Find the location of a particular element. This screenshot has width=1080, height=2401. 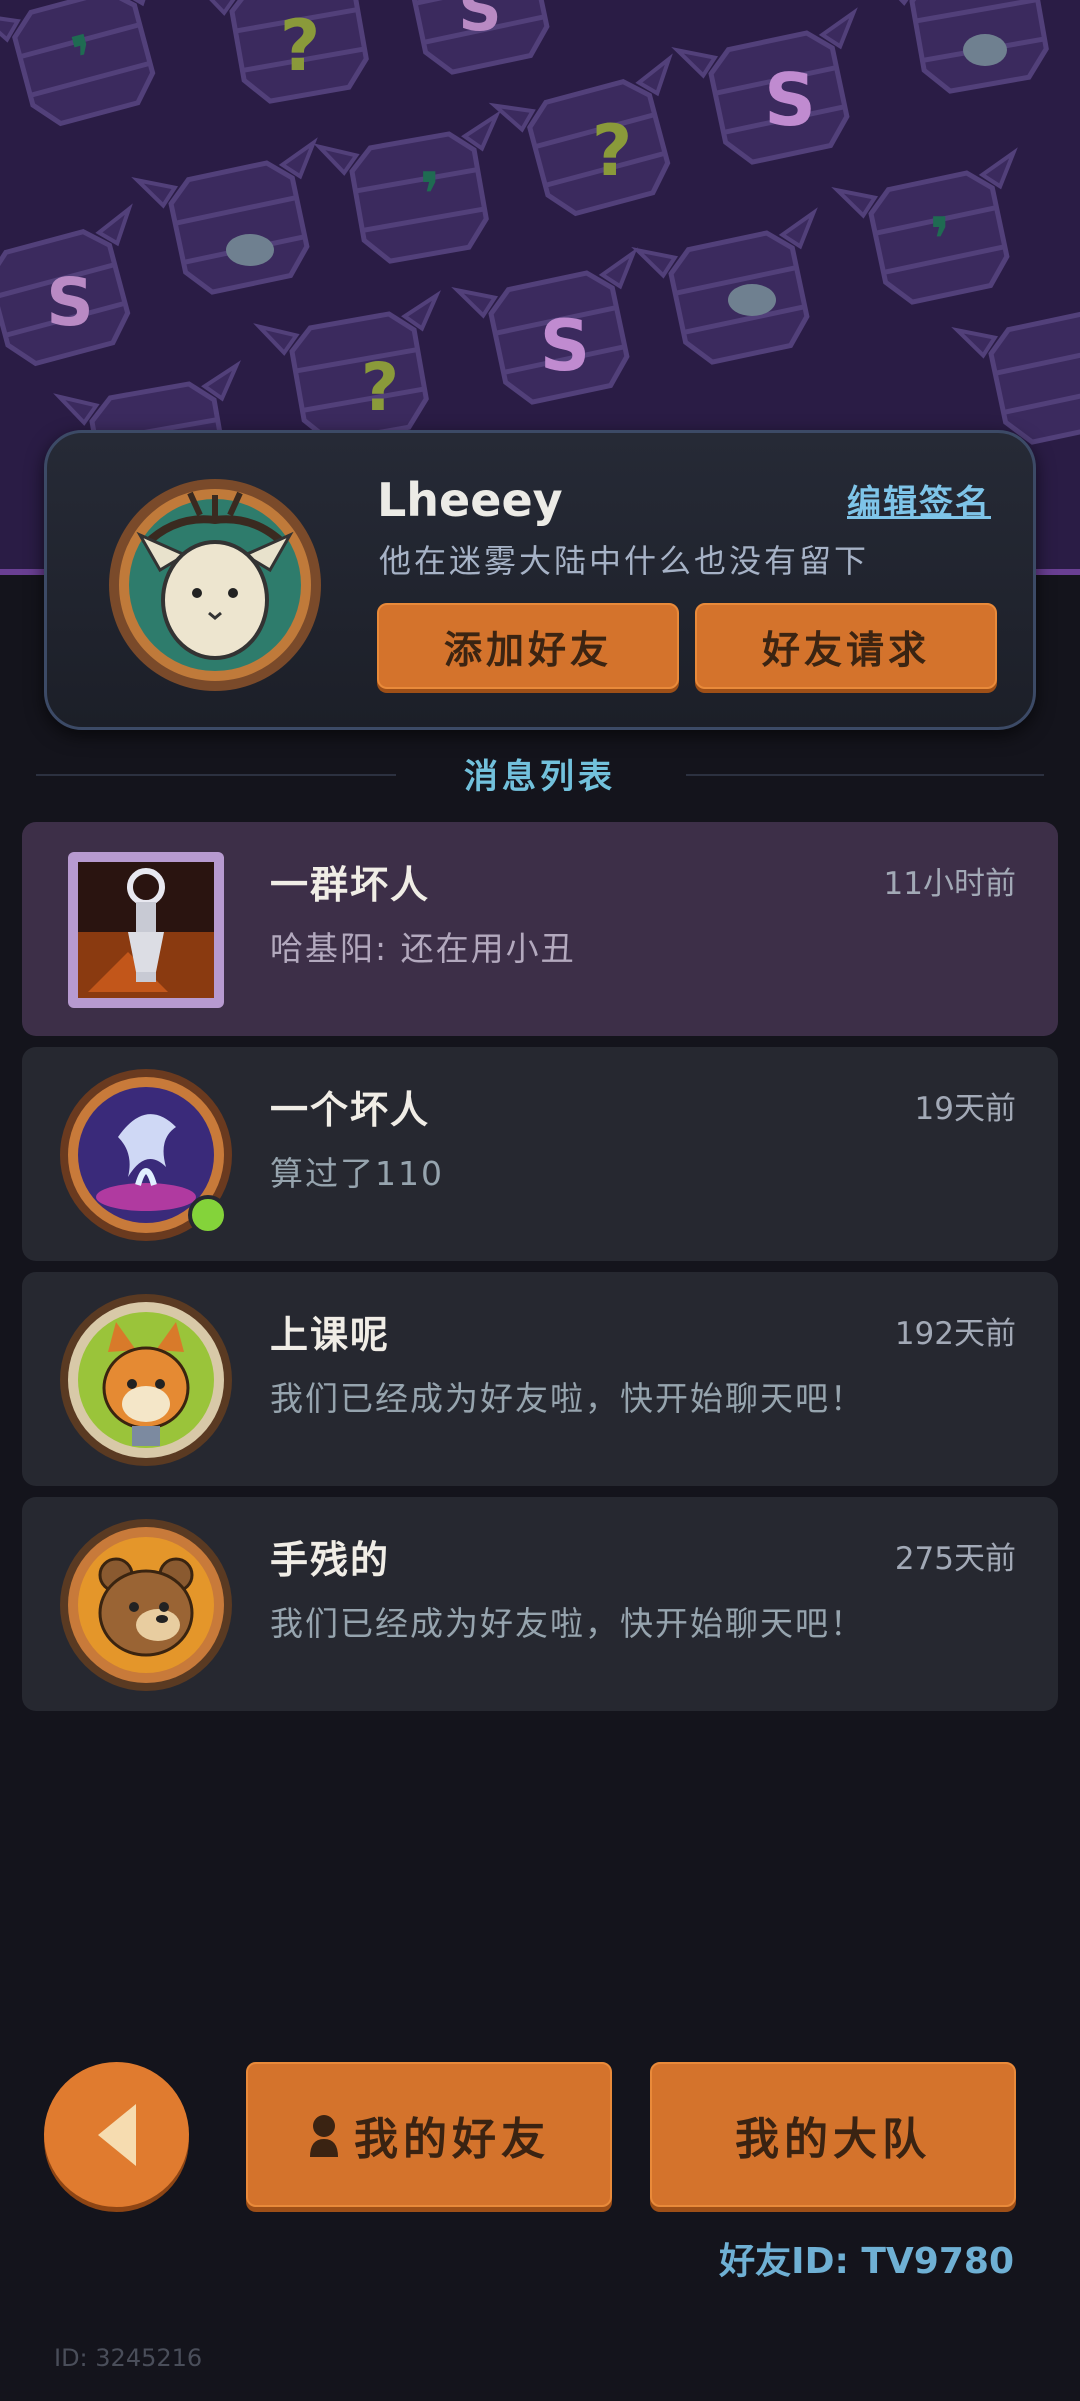

conversation-name: 手残的 is located at coordinates (330, 1560).